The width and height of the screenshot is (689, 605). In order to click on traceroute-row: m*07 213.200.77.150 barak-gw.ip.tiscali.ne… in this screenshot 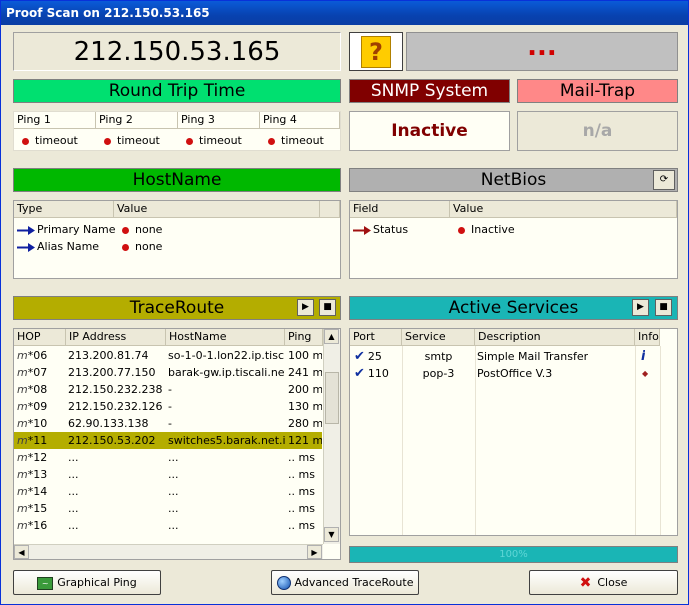, I will do `click(168, 372)`.